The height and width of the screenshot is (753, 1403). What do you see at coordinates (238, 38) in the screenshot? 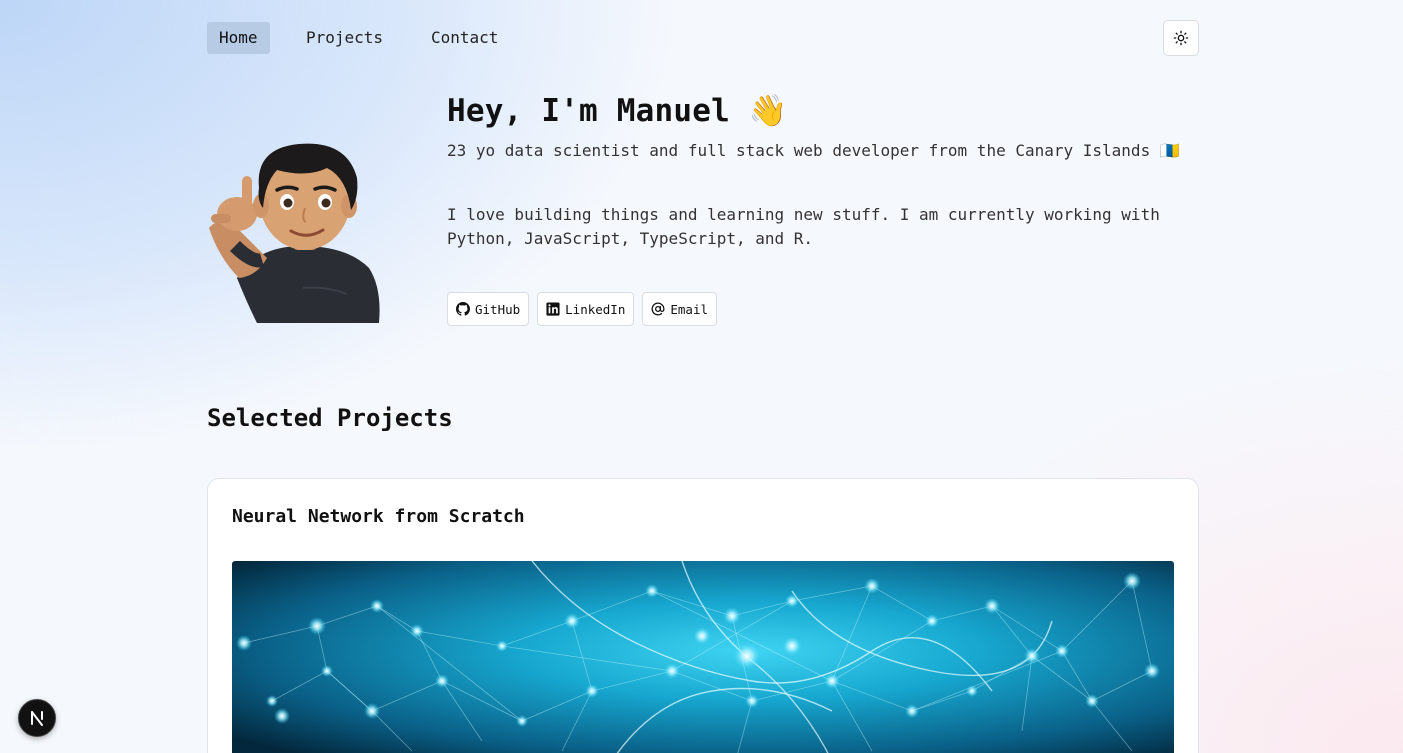
I see `nav-home: Home` at bounding box center [238, 38].